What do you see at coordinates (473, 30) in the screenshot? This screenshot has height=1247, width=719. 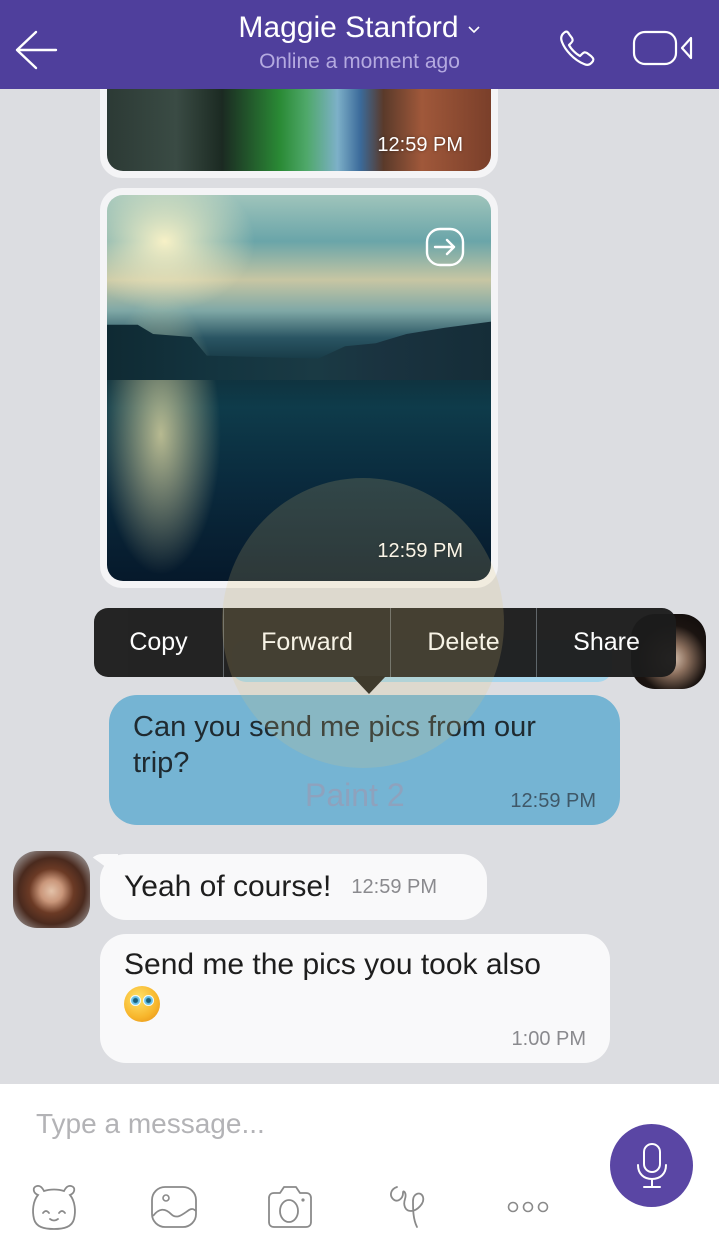 I see `chevron-down-icon` at bounding box center [473, 30].